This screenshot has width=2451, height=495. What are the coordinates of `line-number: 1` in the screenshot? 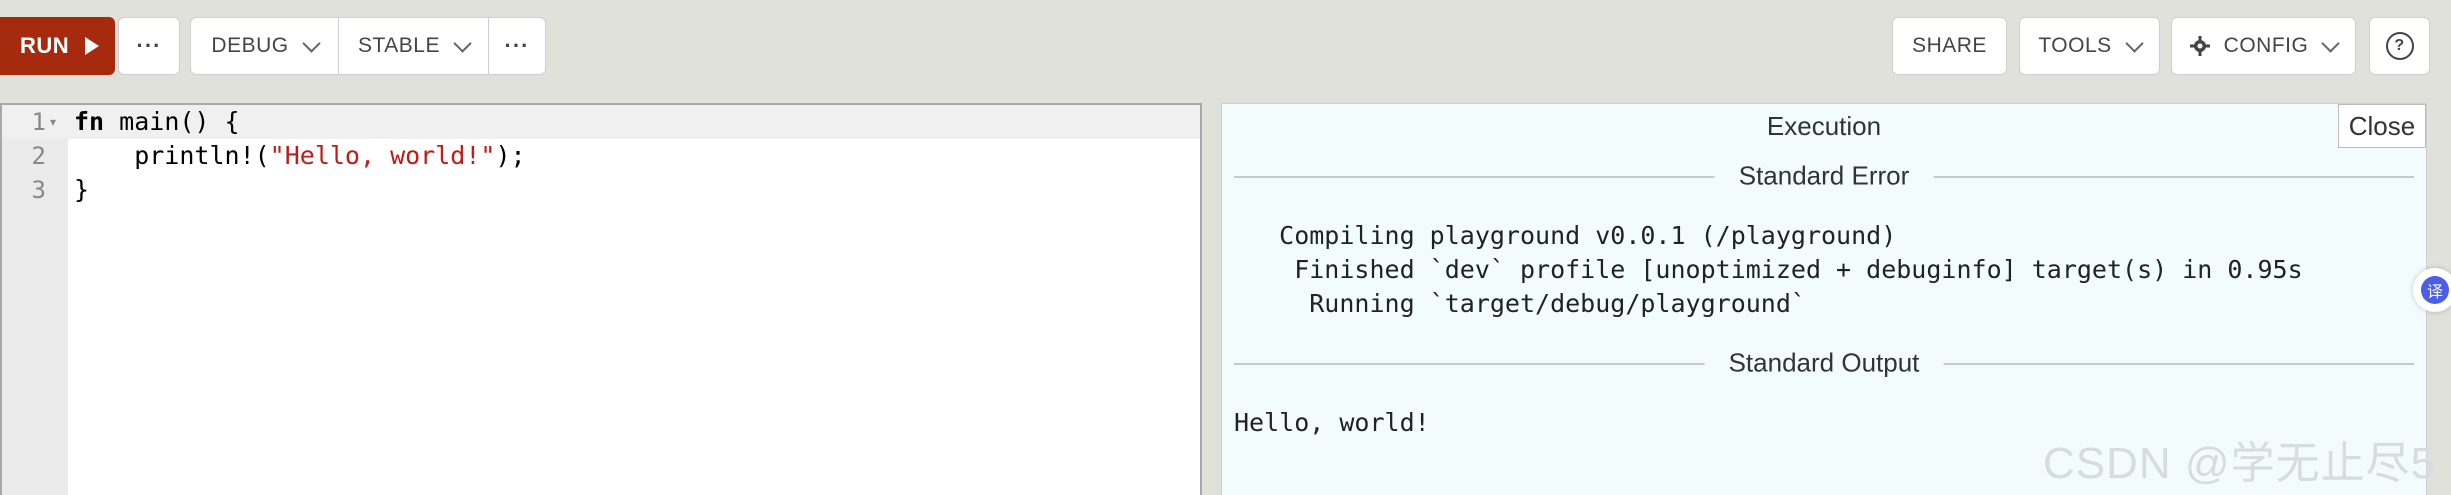 It's located at (38, 122).